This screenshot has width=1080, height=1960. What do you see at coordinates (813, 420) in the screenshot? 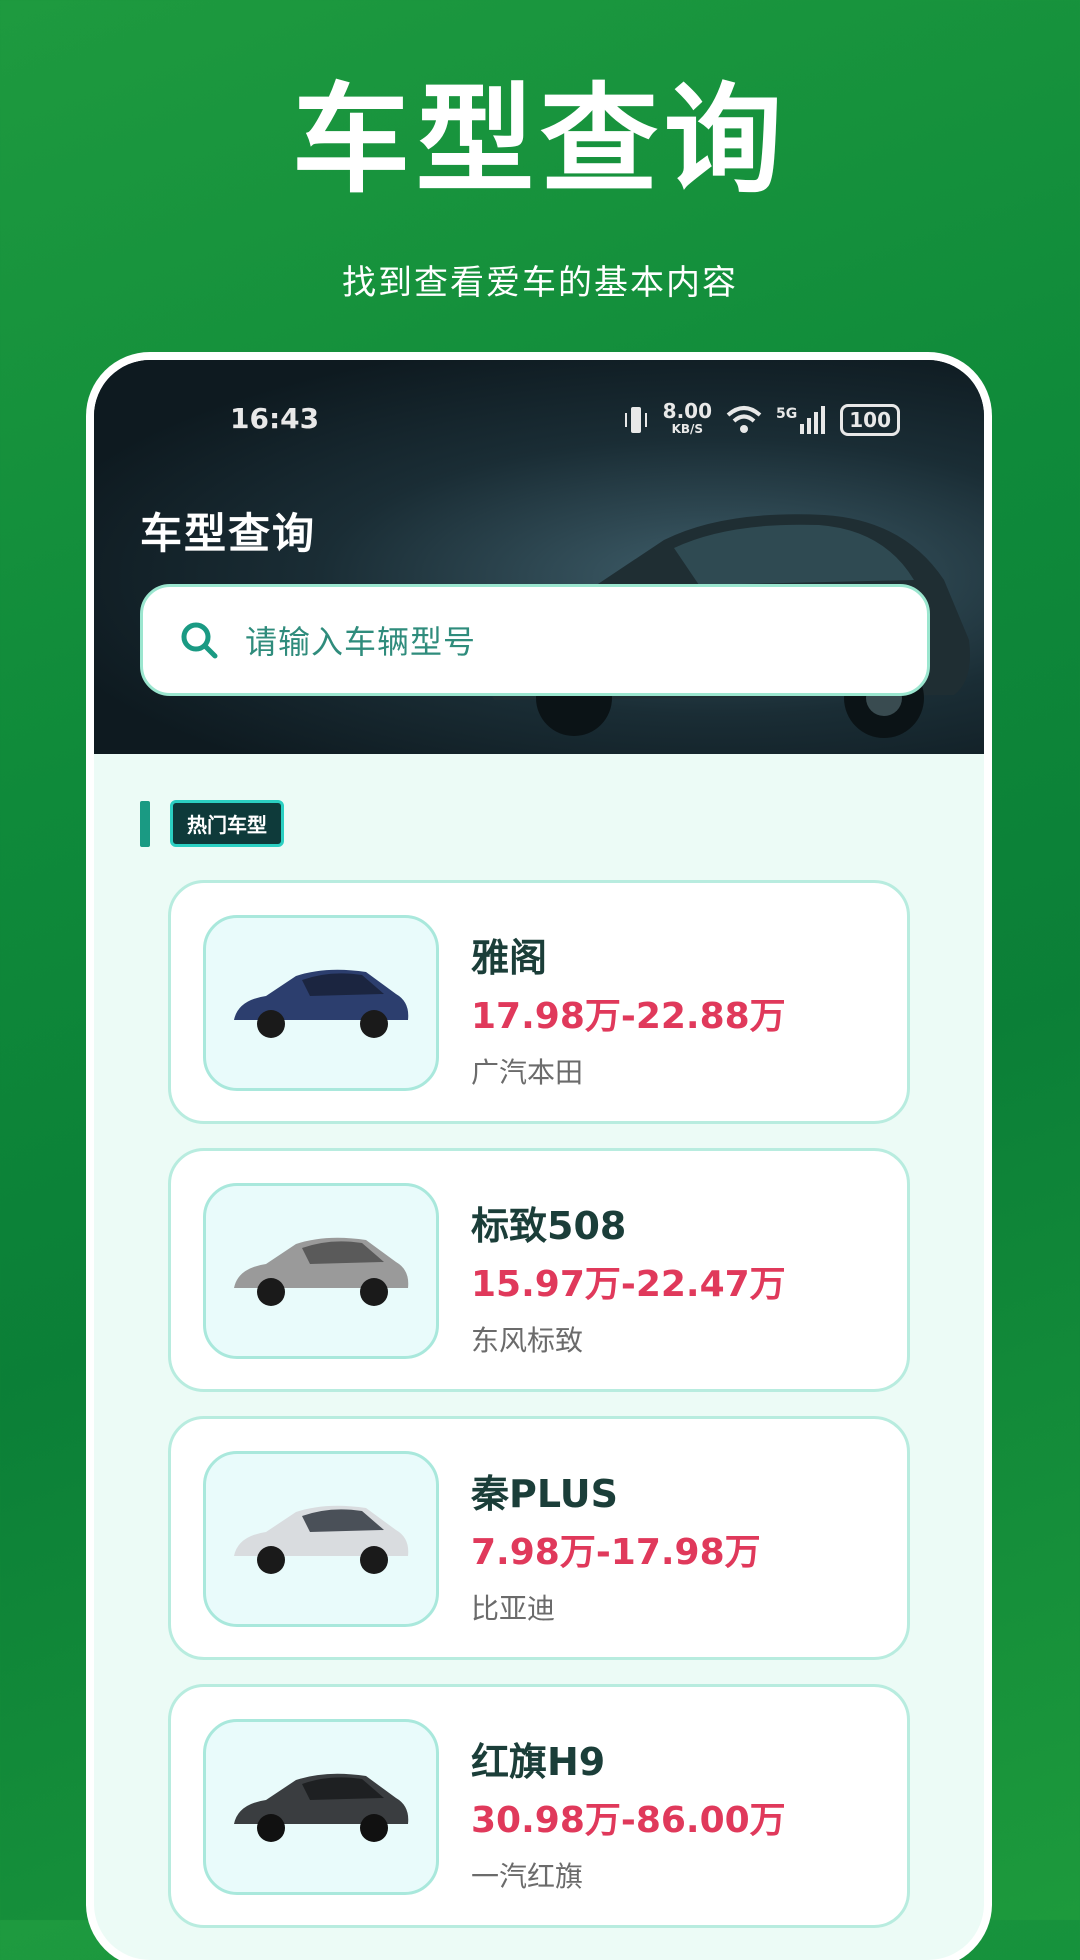
I see `signal-icon` at bounding box center [813, 420].